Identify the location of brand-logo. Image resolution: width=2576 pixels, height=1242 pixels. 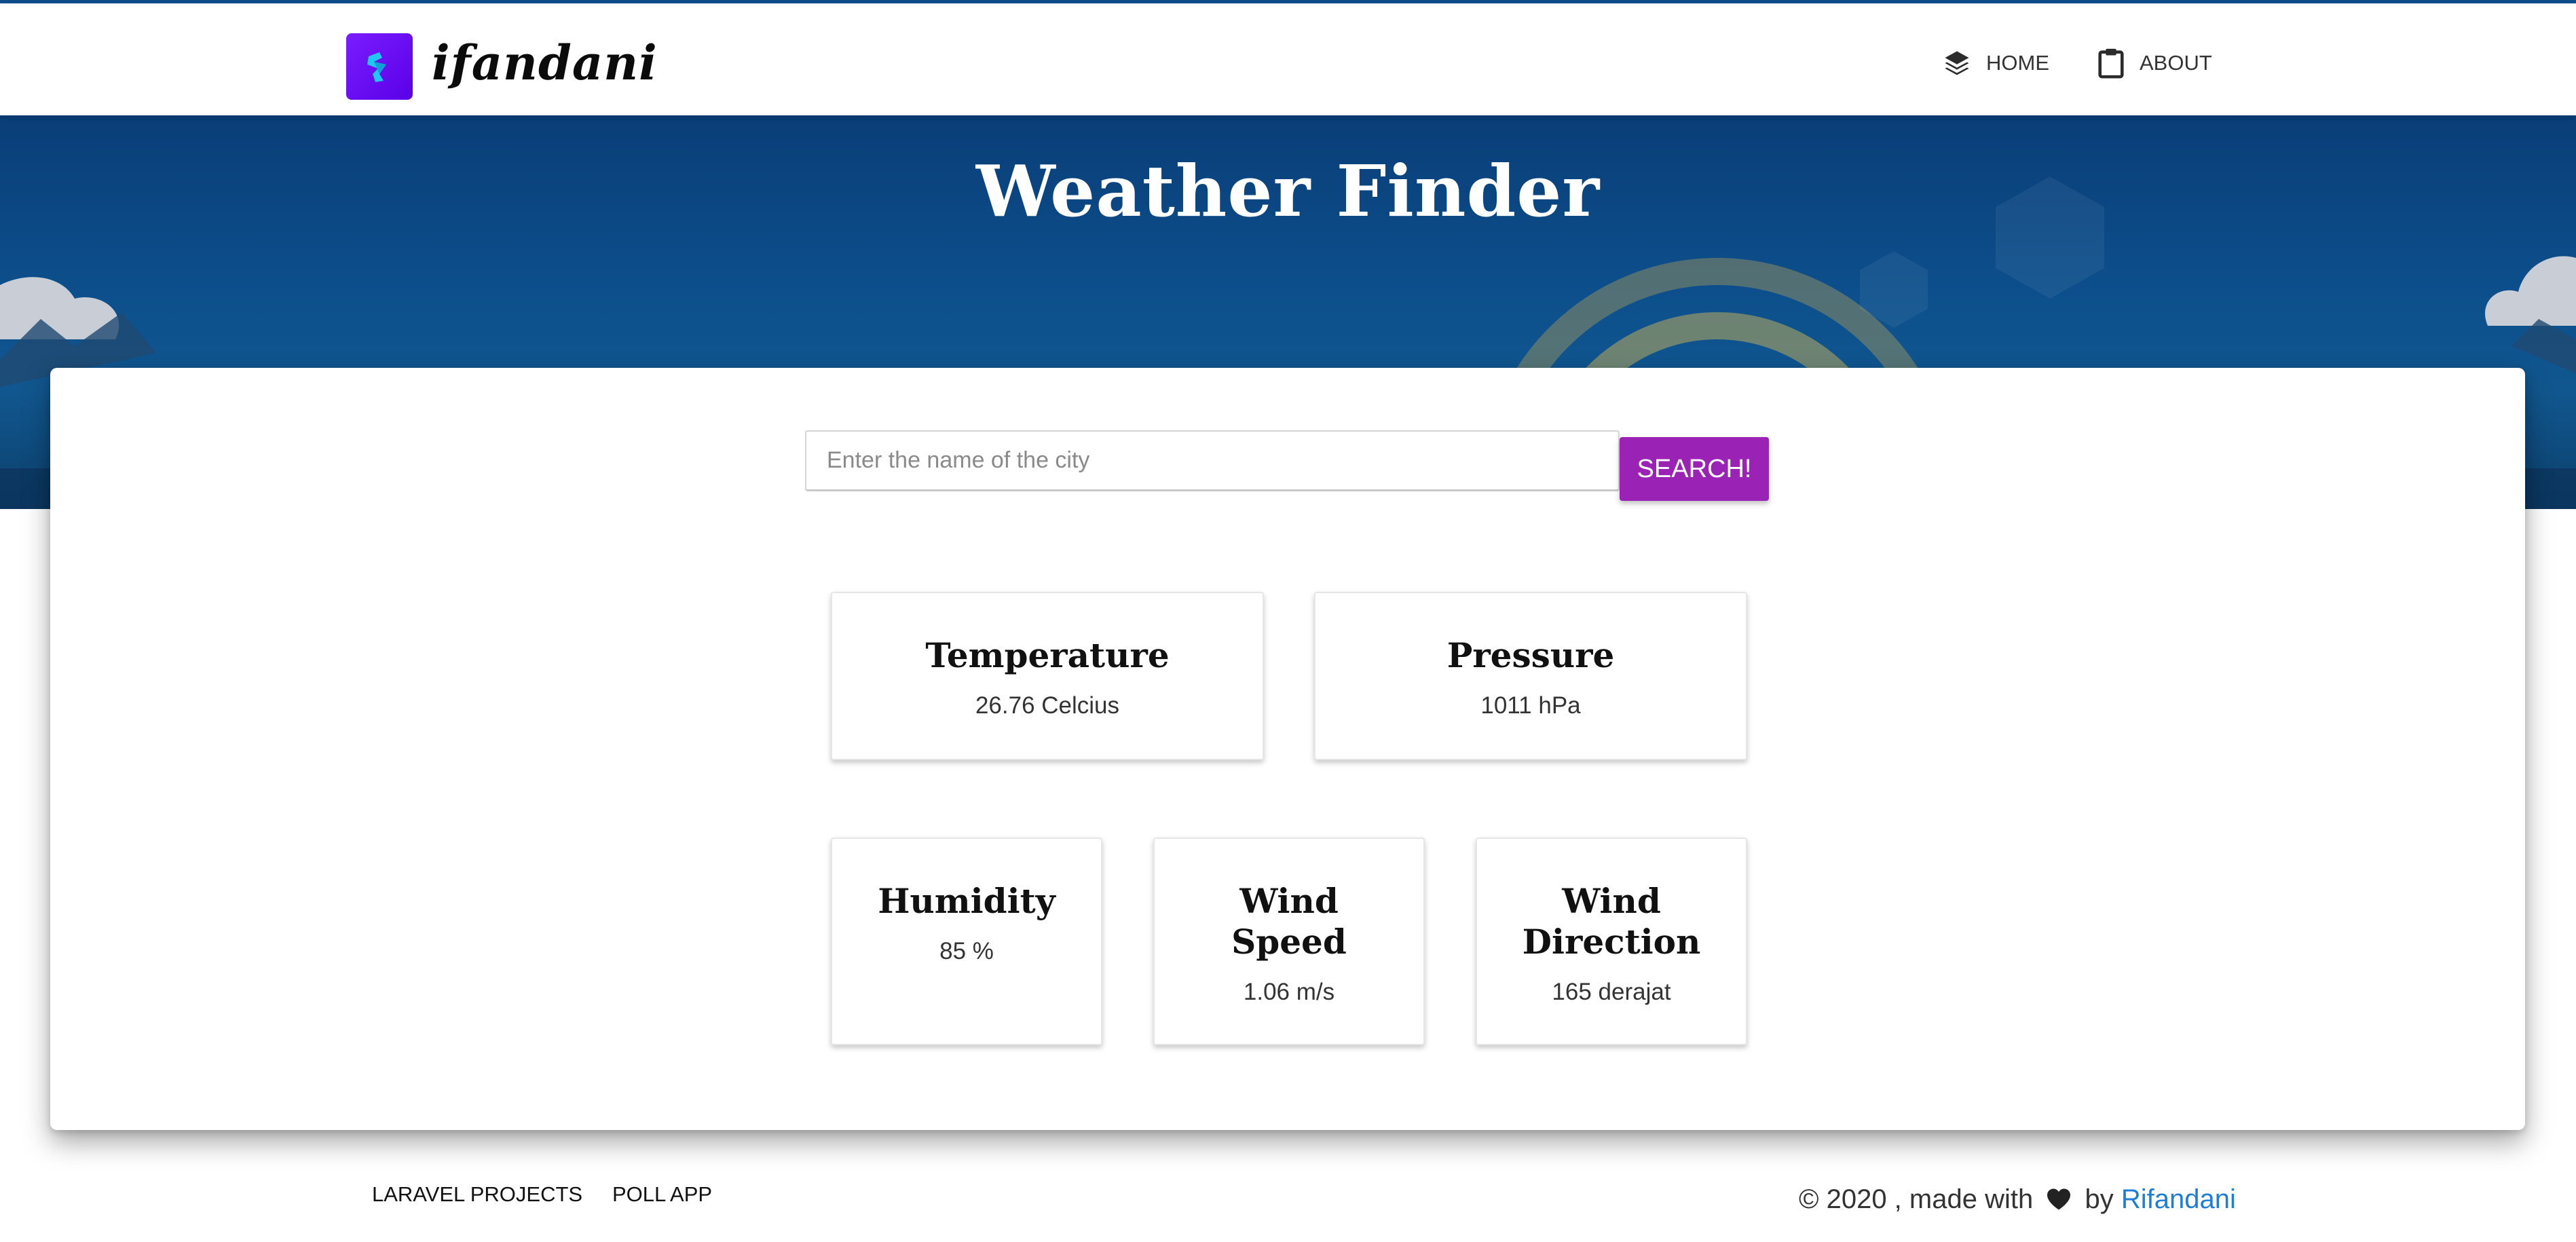
(380, 66).